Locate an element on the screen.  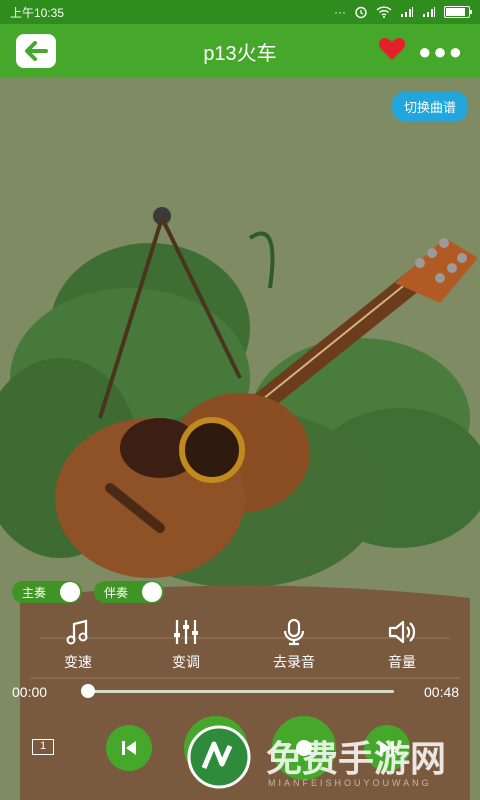
status-bar: 上午10:35 ··· is located at coordinates (240, 12).